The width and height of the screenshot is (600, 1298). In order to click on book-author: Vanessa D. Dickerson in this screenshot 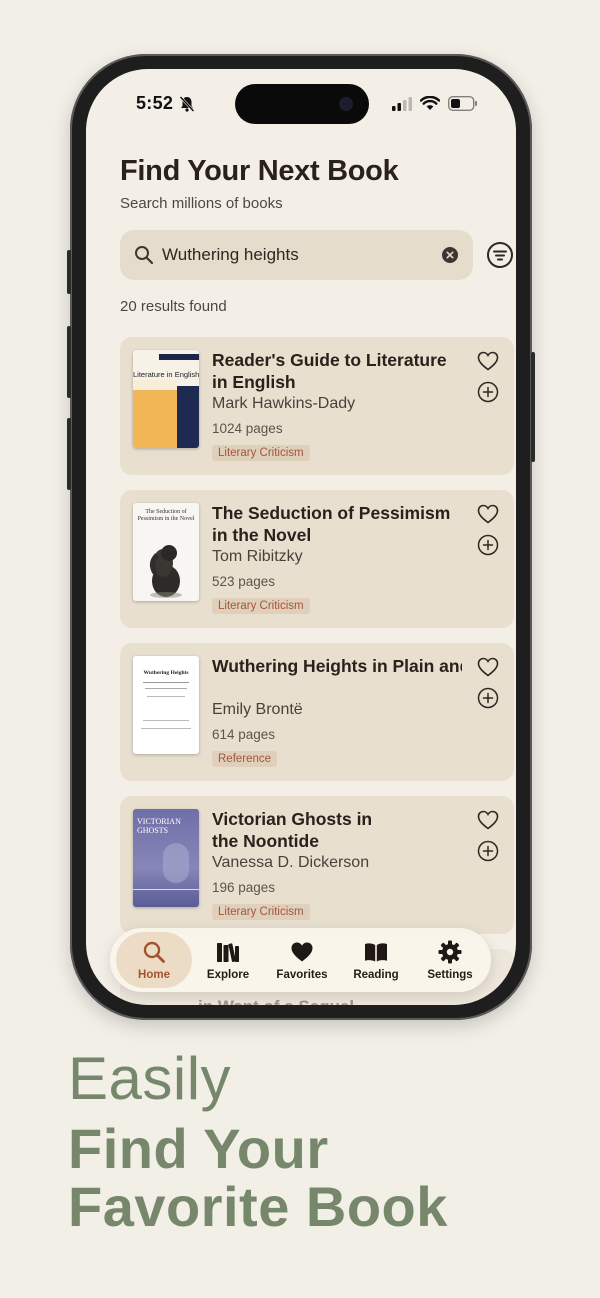, I will do `click(291, 862)`.